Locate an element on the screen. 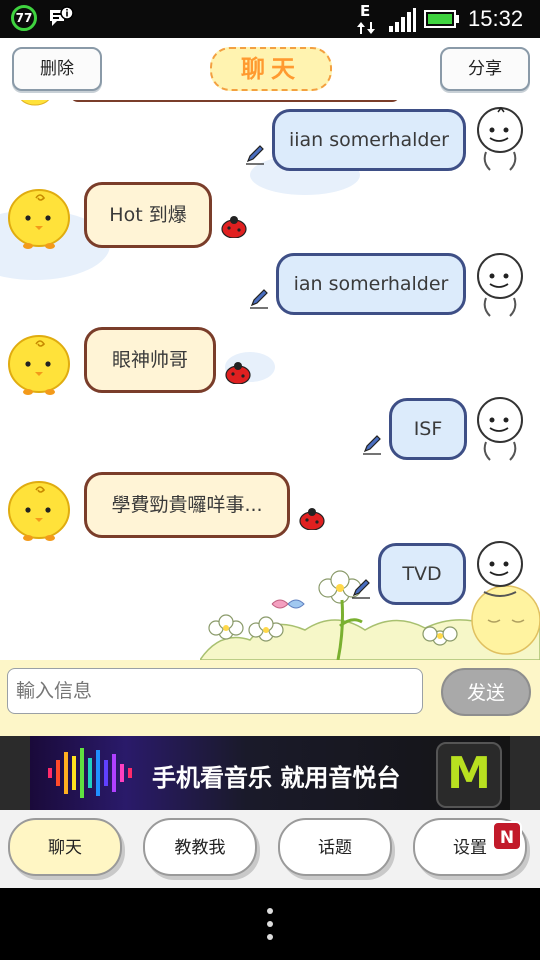 Image resolution: width=540 pixels, height=960 pixels. message-bubble-incoming: 眼神帅哥 is located at coordinates (150, 360).